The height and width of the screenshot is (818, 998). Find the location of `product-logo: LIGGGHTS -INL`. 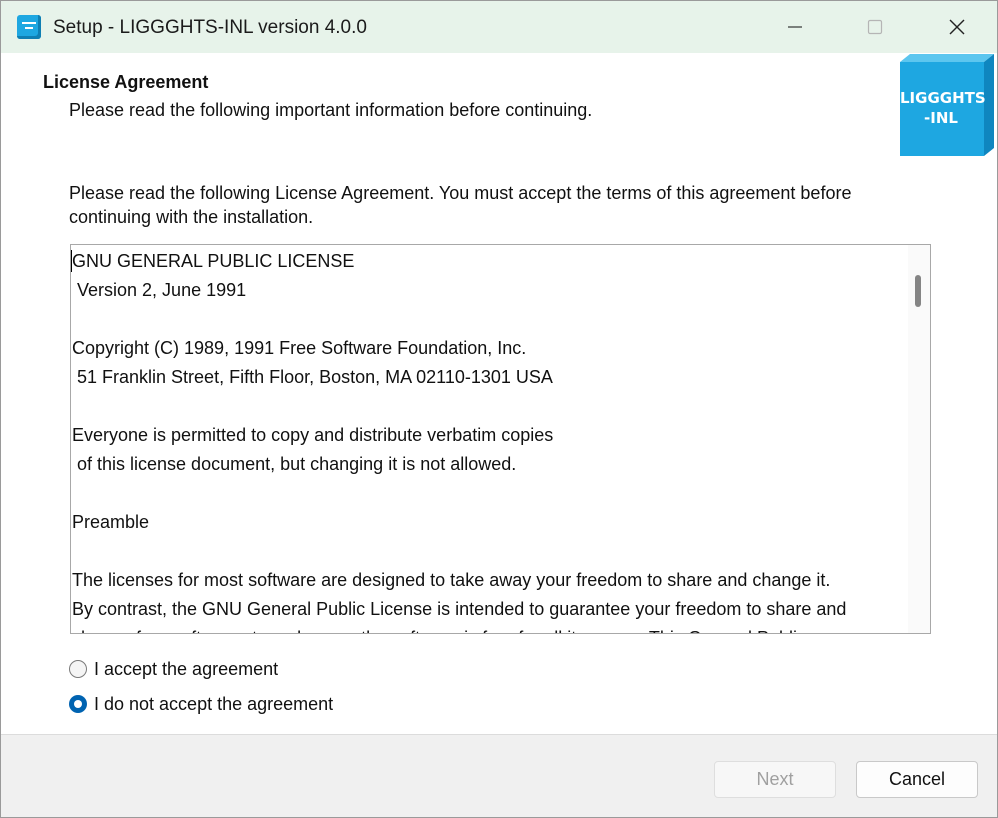

product-logo: LIGGGHTS -INL is located at coordinates (947, 105).